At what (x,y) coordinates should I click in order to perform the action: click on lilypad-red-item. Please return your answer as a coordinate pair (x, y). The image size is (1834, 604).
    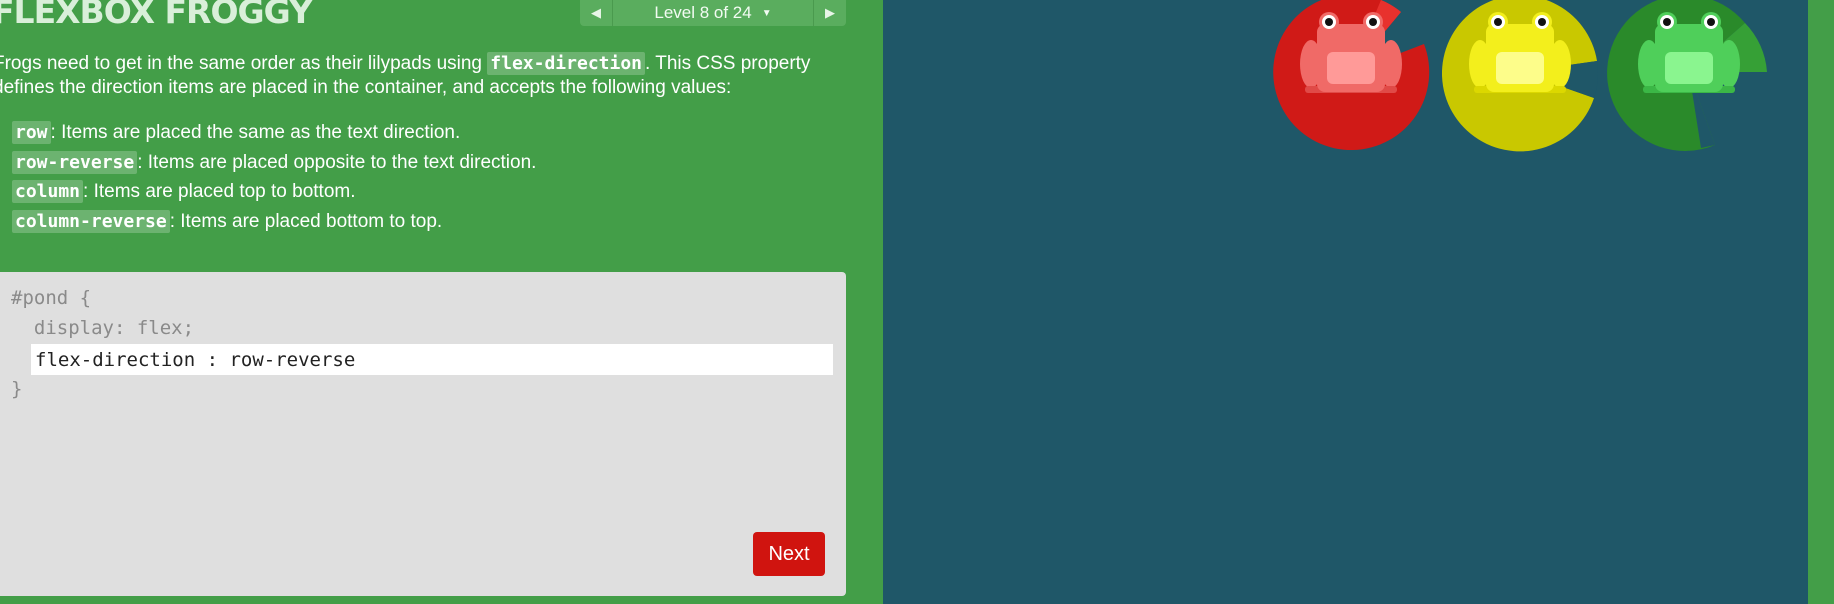
    Looking at the image, I should click on (1351, 78).